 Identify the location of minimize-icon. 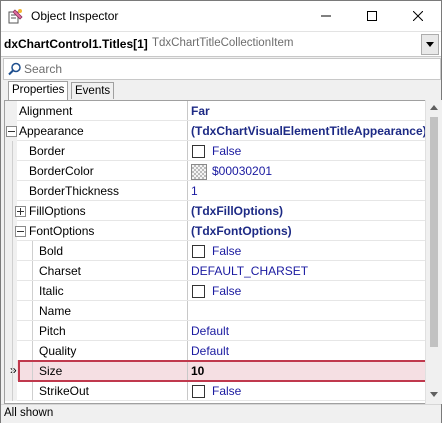
(326, 16).